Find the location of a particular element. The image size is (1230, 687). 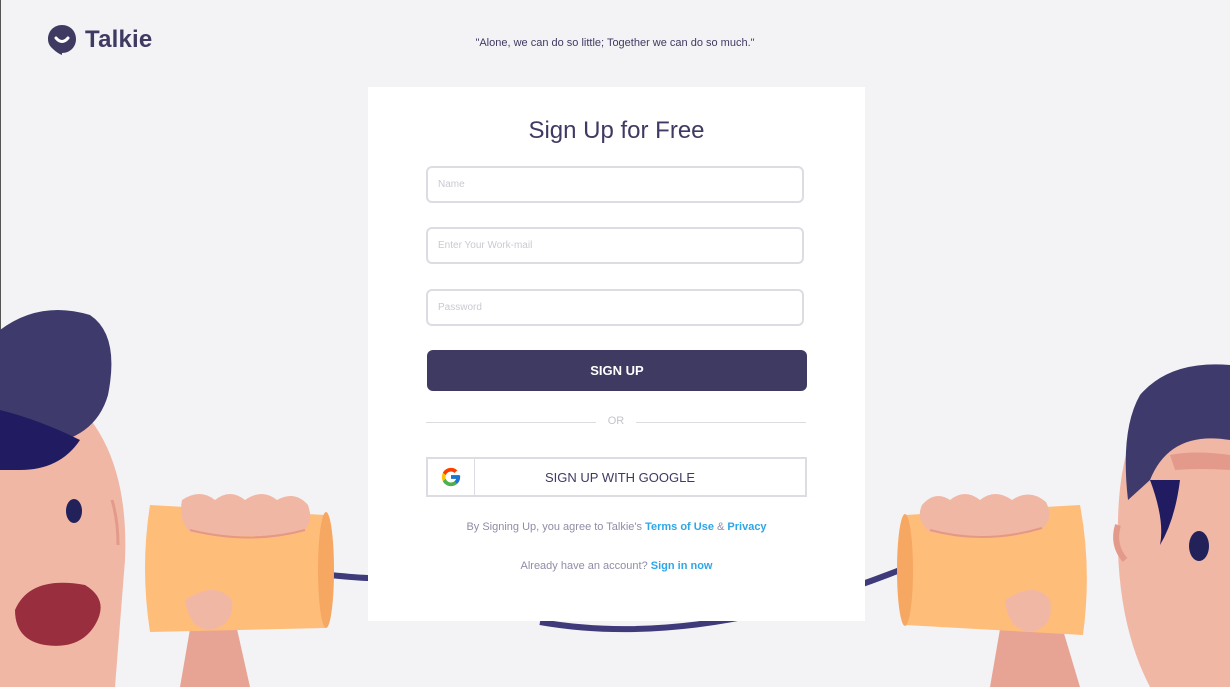

sign-up-button: SIGN UP is located at coordinates (617, 370).